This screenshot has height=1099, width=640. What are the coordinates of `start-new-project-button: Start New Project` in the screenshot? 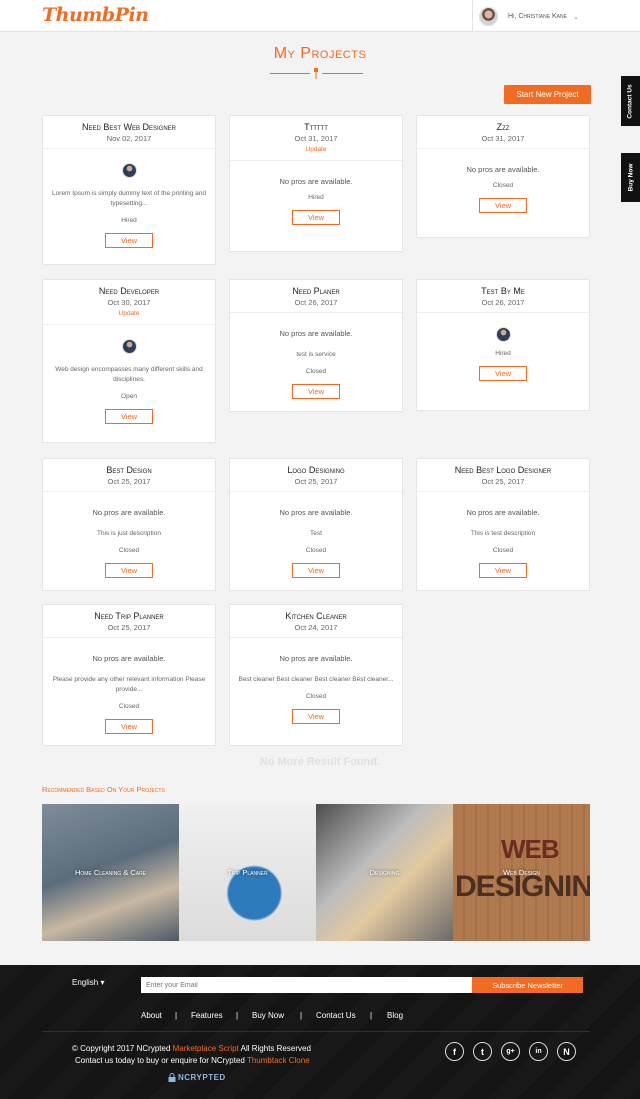 It's located at (547, 94).